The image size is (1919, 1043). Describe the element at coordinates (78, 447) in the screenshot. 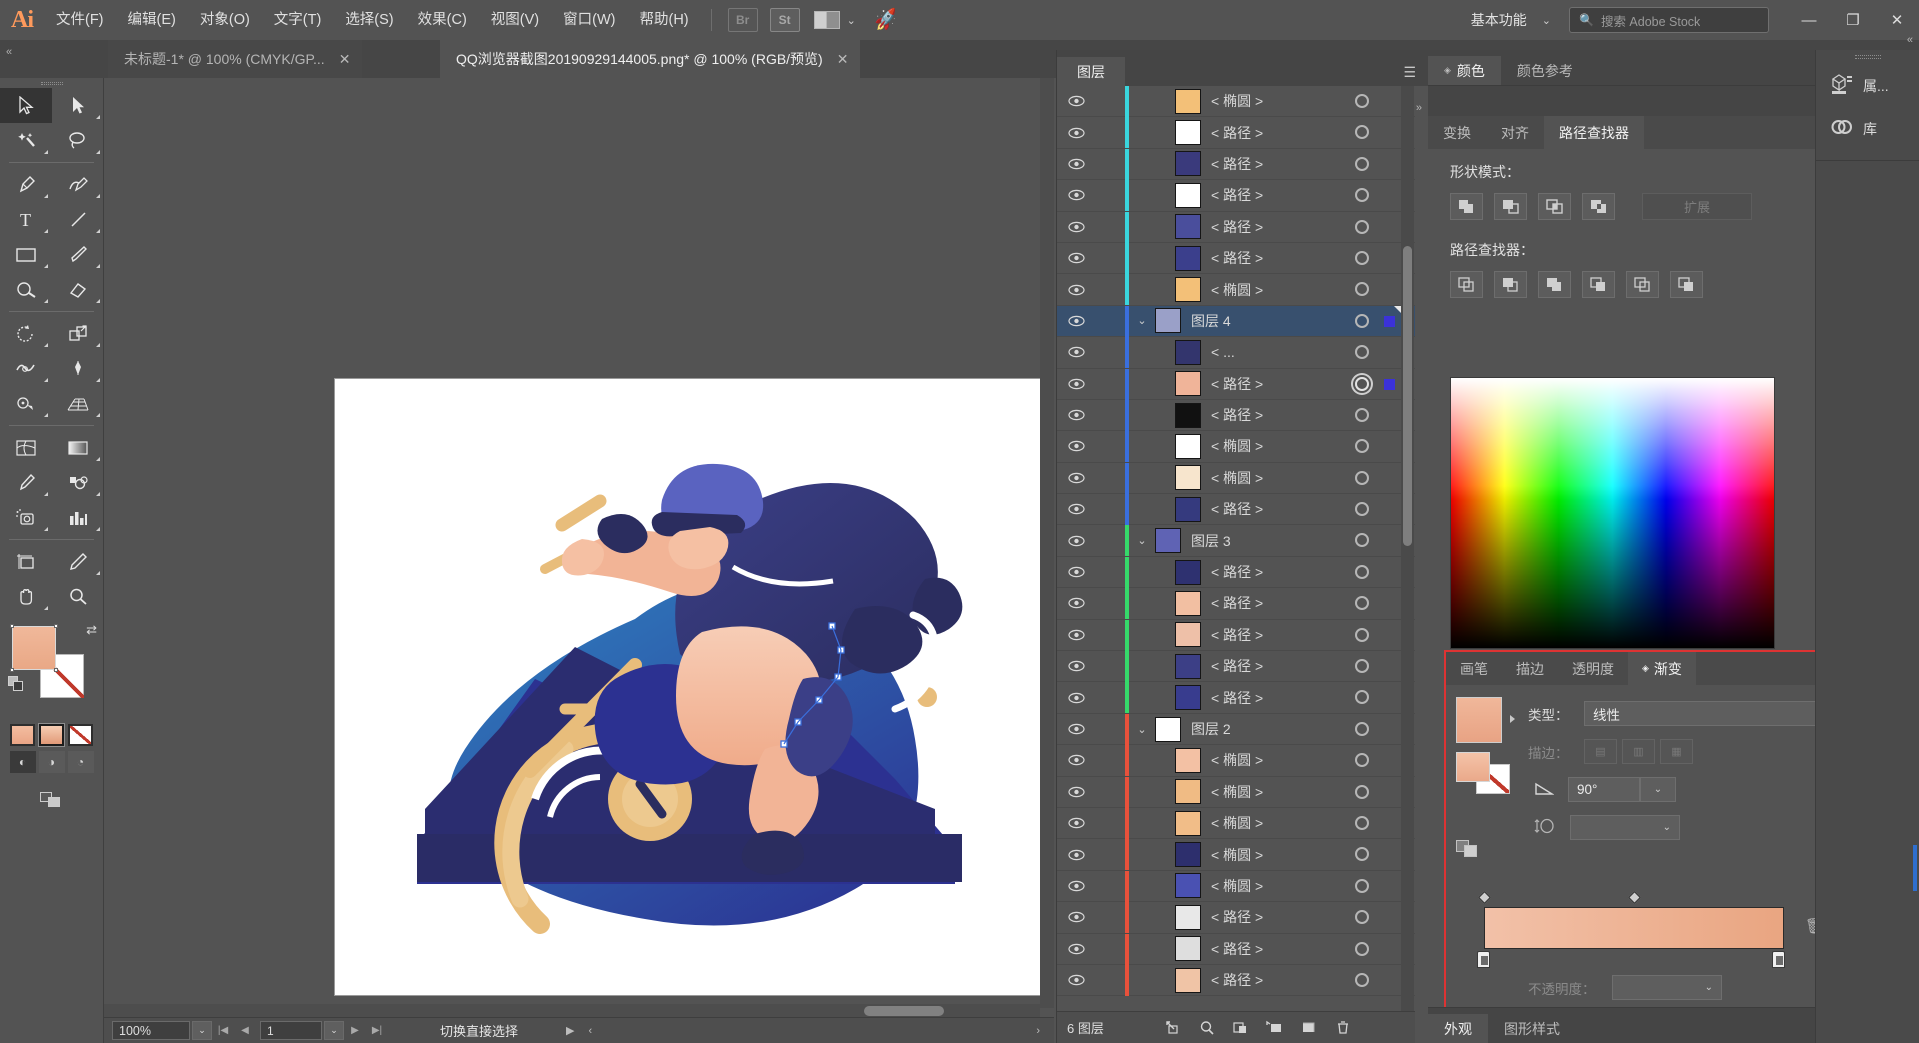

I see `gradient-tool` at that location.